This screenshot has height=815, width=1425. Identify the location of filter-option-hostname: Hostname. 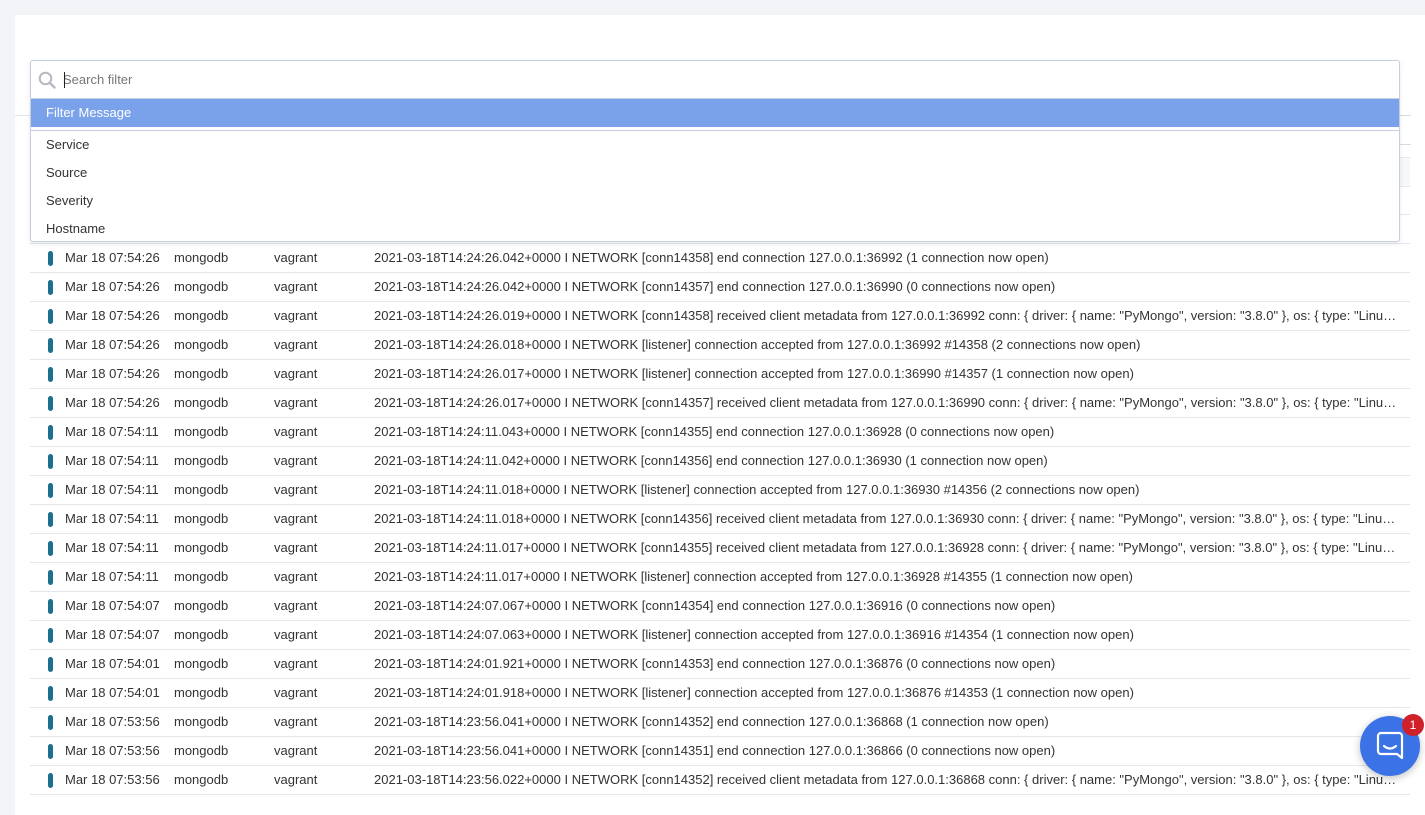
(715, 229).